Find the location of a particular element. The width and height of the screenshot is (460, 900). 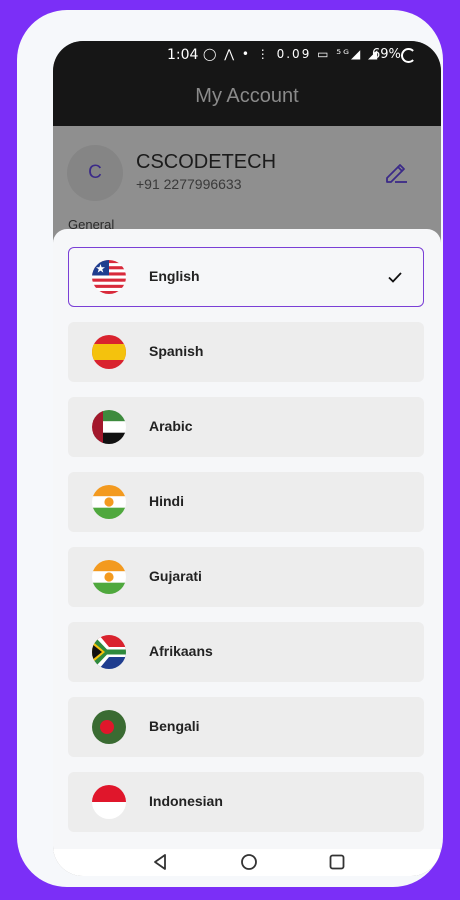

checkmark-icon is located at coordinates (395, 277).